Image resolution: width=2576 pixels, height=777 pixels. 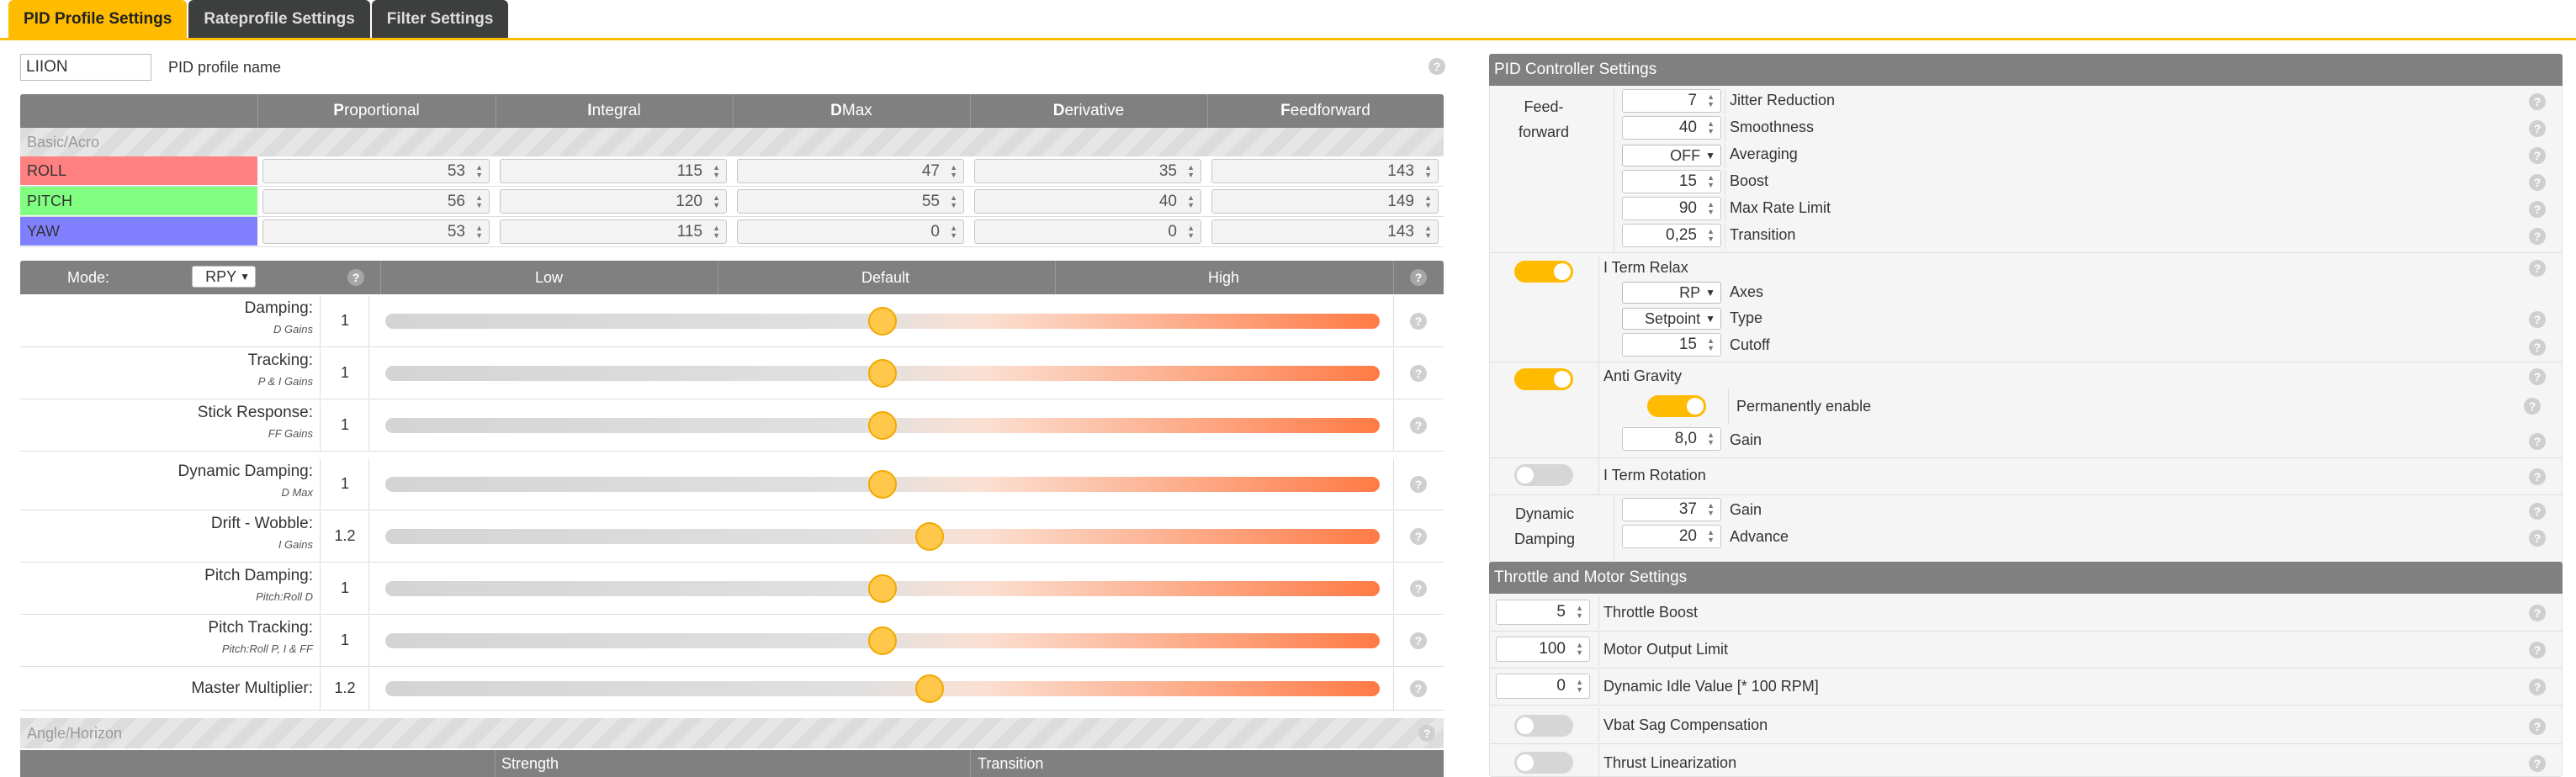 I want to click on ff-input: 90 ▲ ▼, so click(x=1671, y=209).